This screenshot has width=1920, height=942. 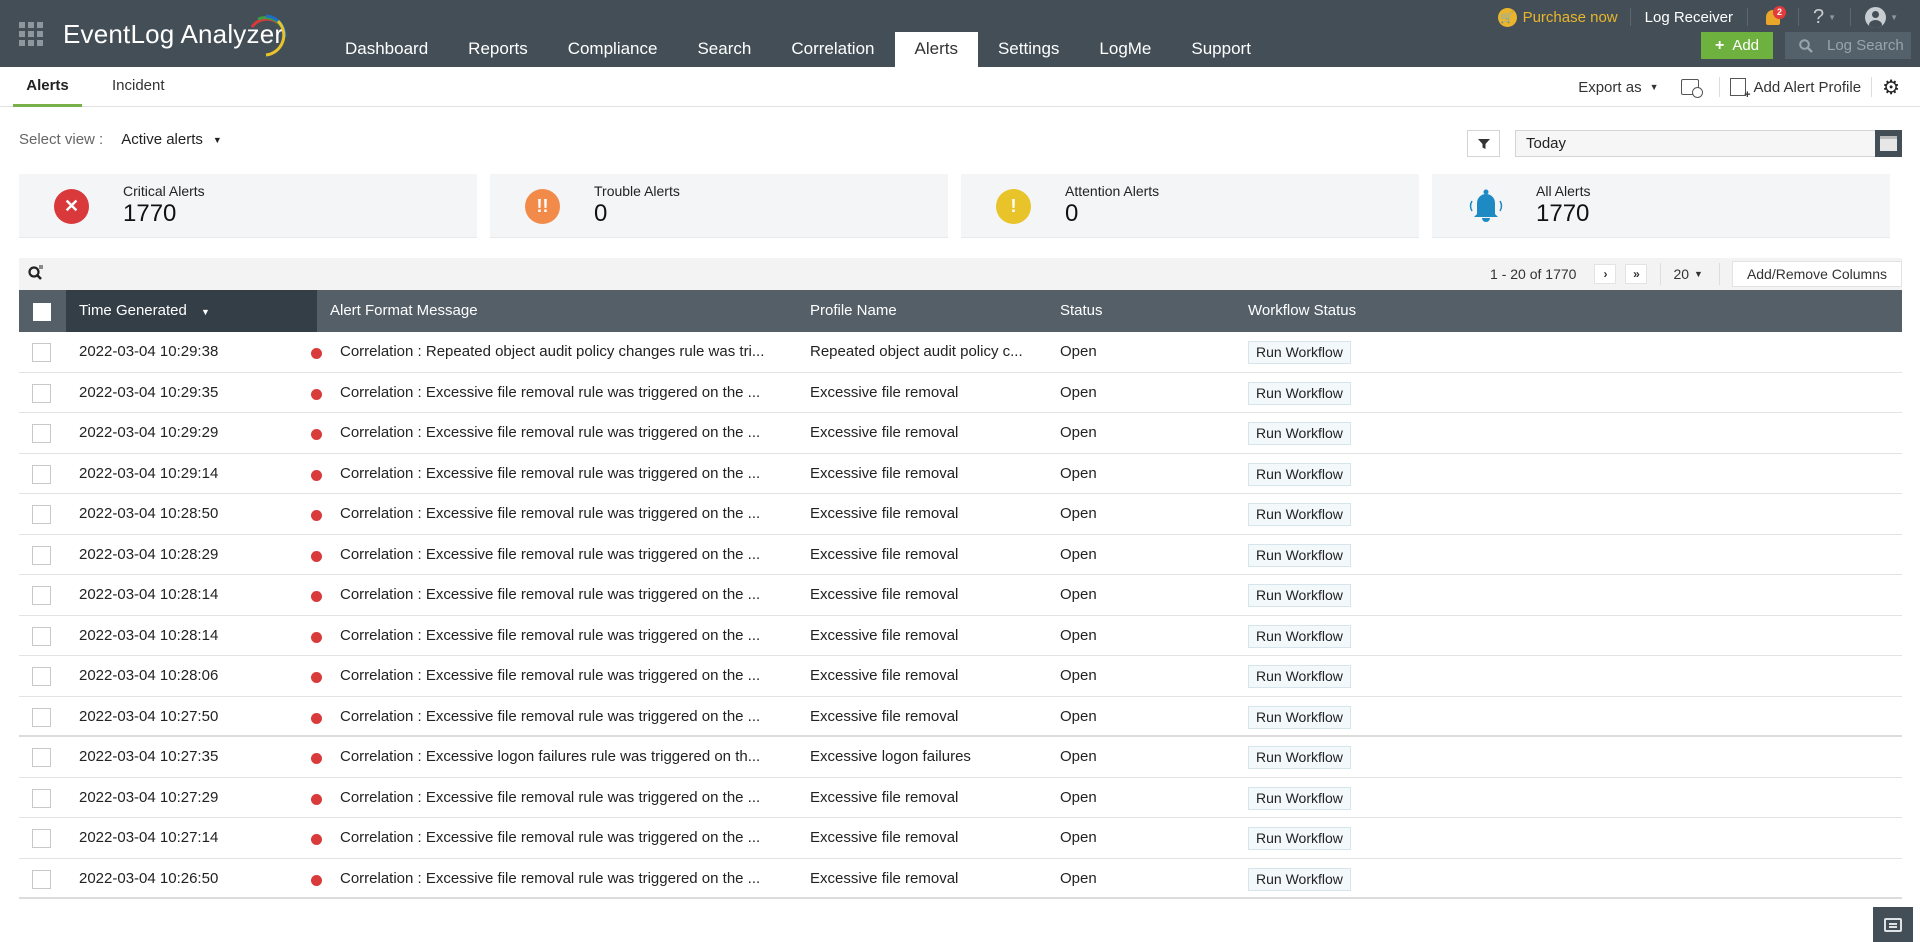 I want to click on column-header-status: Status, so click(x=1081, y=311).